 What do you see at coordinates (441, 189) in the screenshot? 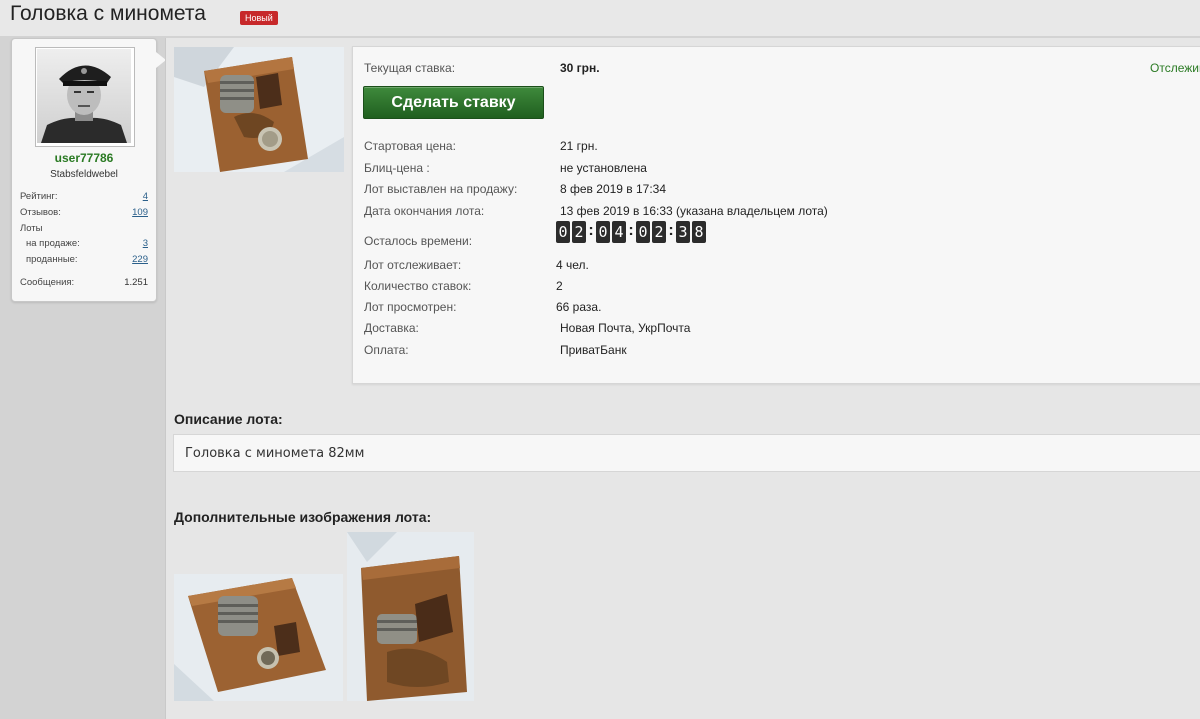
I see `listed-date-label: Лот выставлен на продажу:` at bounding box center [441, 189].